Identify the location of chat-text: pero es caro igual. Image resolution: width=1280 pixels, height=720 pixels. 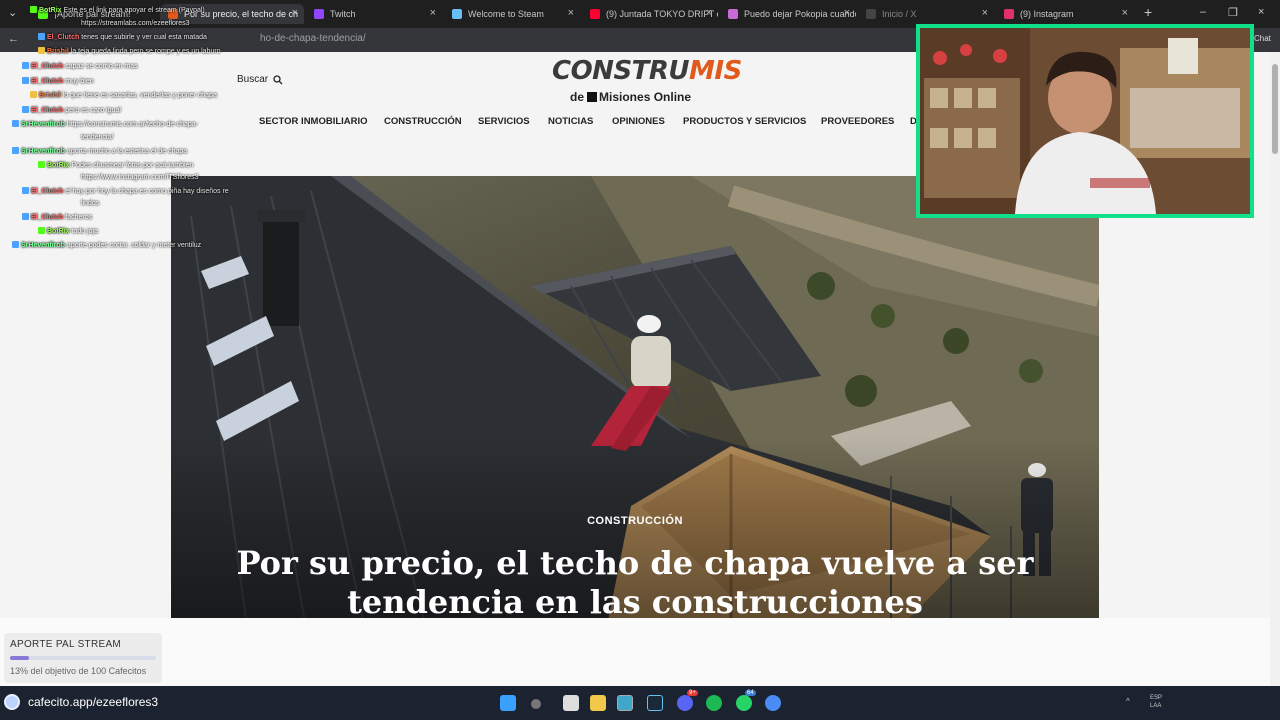
(93, 110).